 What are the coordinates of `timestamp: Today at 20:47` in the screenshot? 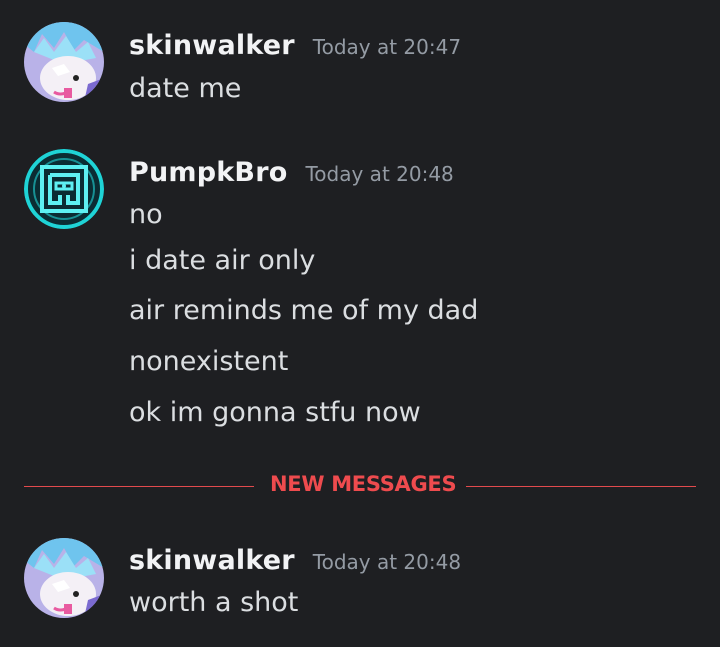 It's located at (387, 47).